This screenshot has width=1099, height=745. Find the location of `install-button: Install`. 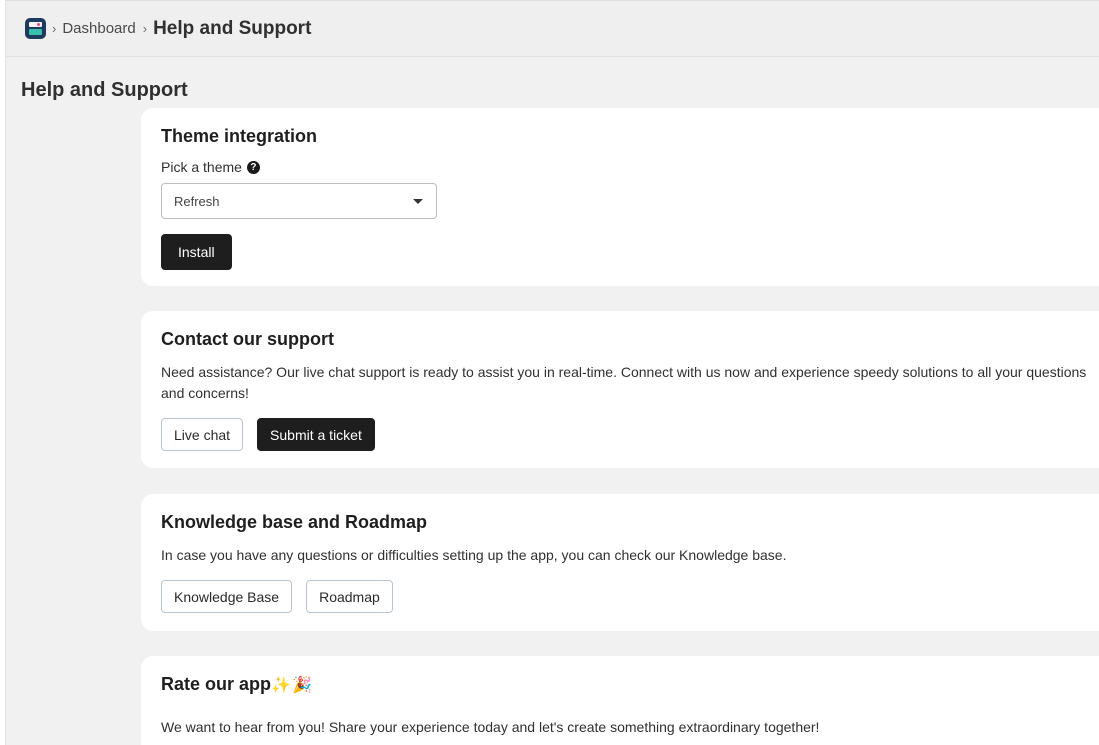

install-button: Install is located at coordinates (196, 252).